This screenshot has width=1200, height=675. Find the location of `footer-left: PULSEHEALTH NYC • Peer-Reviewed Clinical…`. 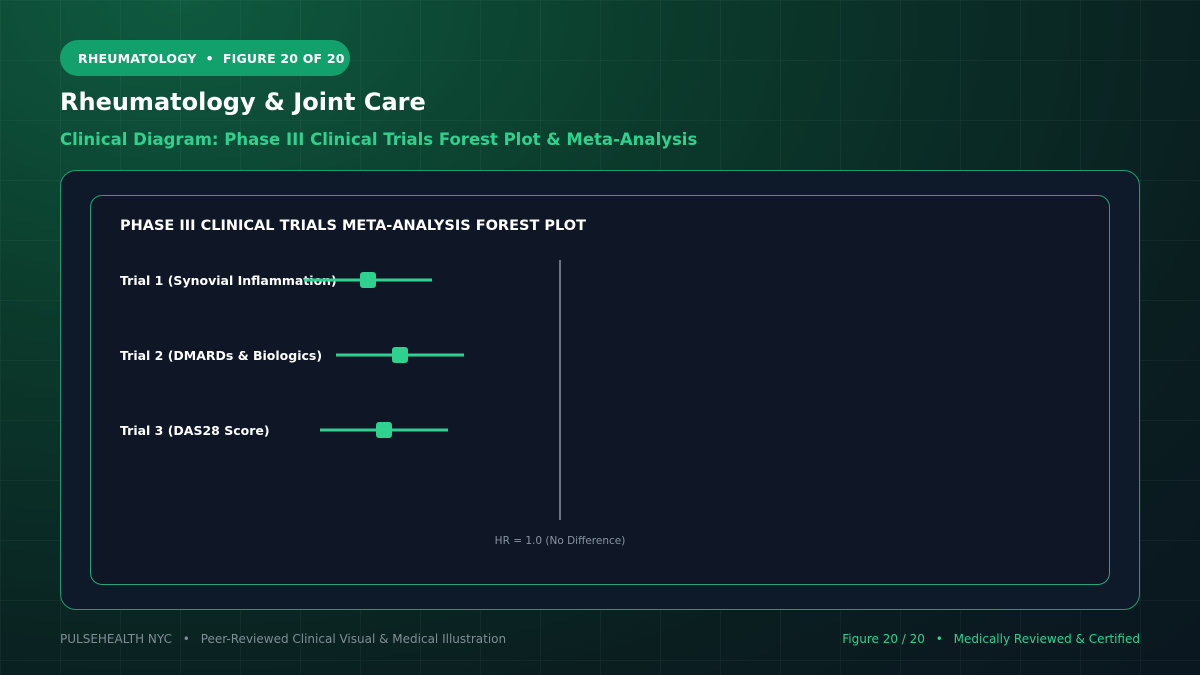

footer-left: PULSEHEALTH NYC • Peer-Reviewed Clinical… is located at coordinates (283, 639).